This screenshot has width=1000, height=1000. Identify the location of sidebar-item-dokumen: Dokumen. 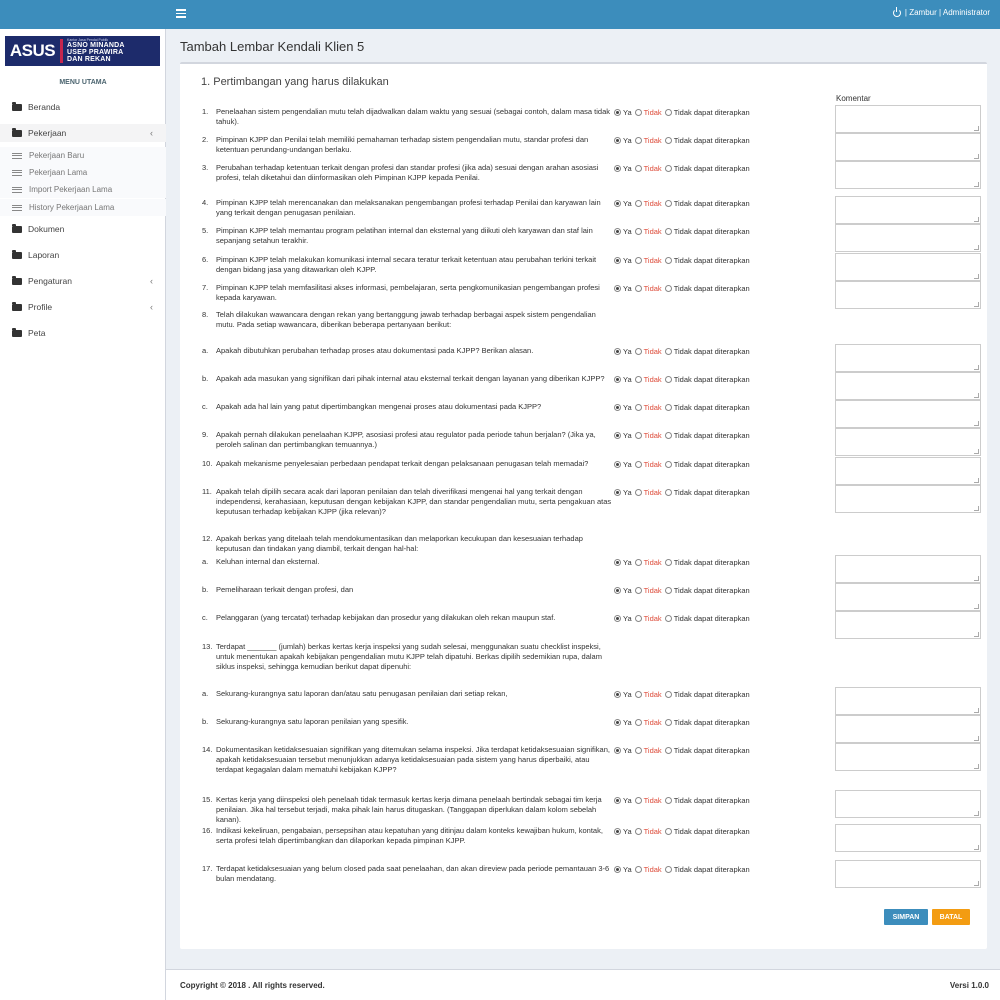
(83, 229).